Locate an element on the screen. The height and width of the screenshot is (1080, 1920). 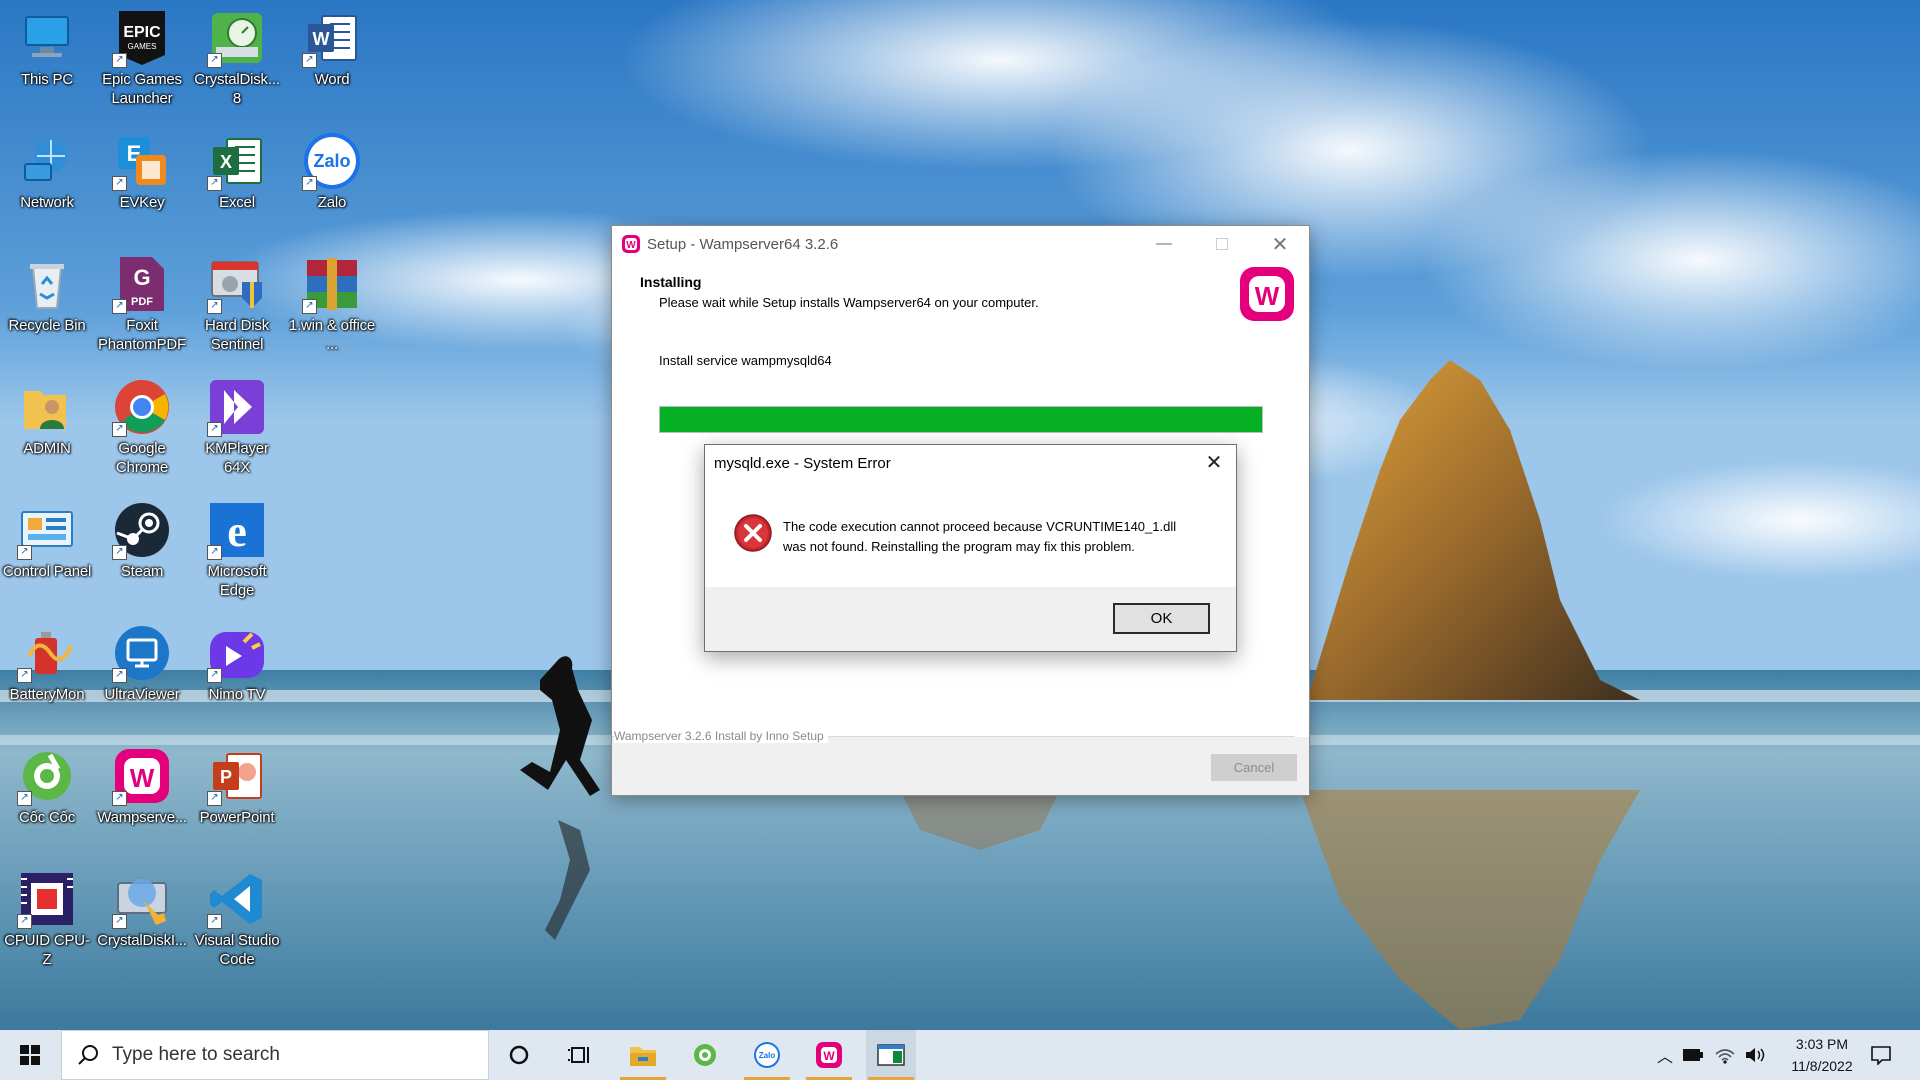
desktop-icon-recycle-bin: Recycle Bin is located at coordinates (47, 294).